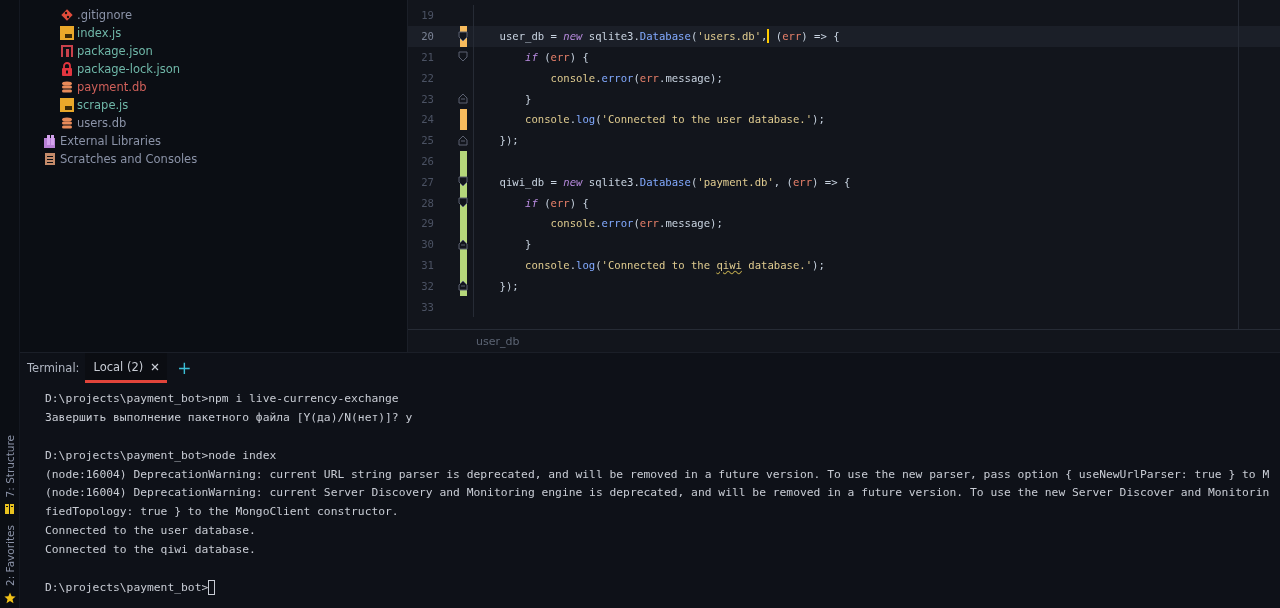 This screenshot has width=1280, height=608. I want to click on terminal-line: (node:16004) DeprecationWarning: current URL string parser is deprecated, and will be removed in a future version. To use the new parser, pass option { useNewUrlParser: true } to M, so click(658, 474).